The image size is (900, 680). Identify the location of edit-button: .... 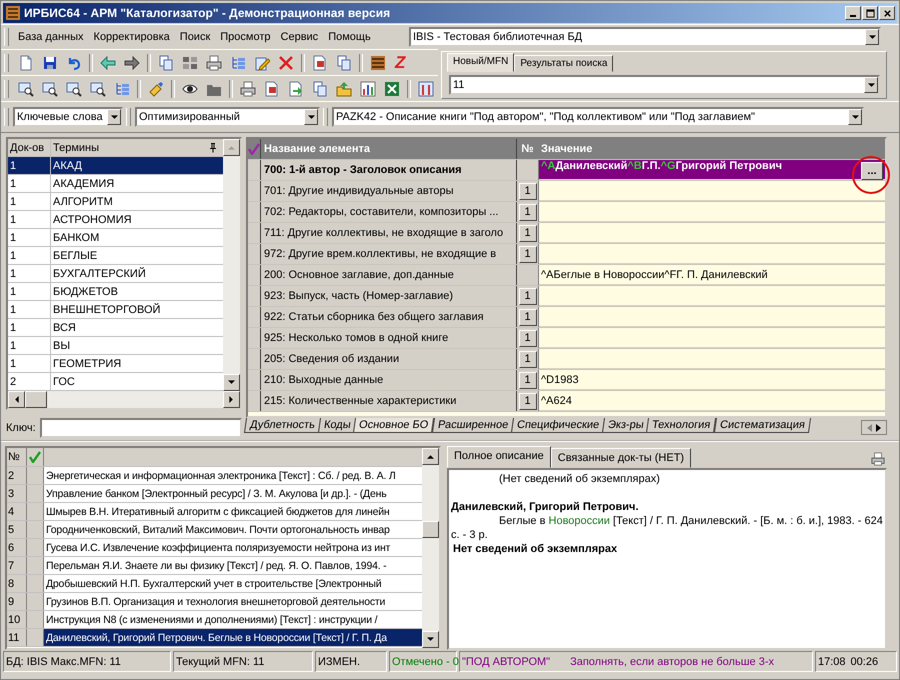
(872, 171).